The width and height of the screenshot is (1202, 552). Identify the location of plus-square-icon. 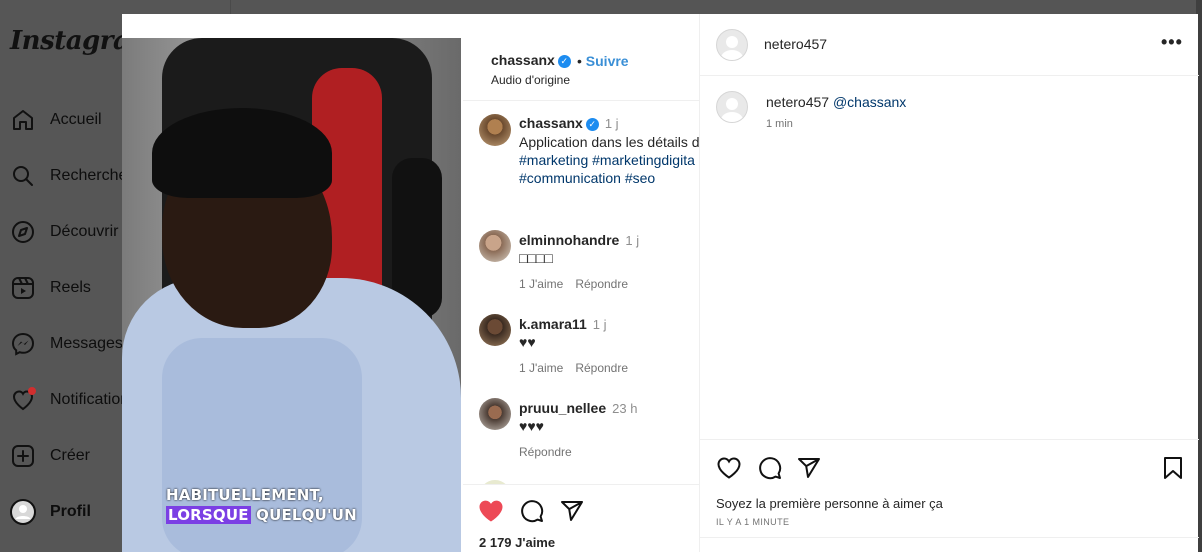
(23, 456).